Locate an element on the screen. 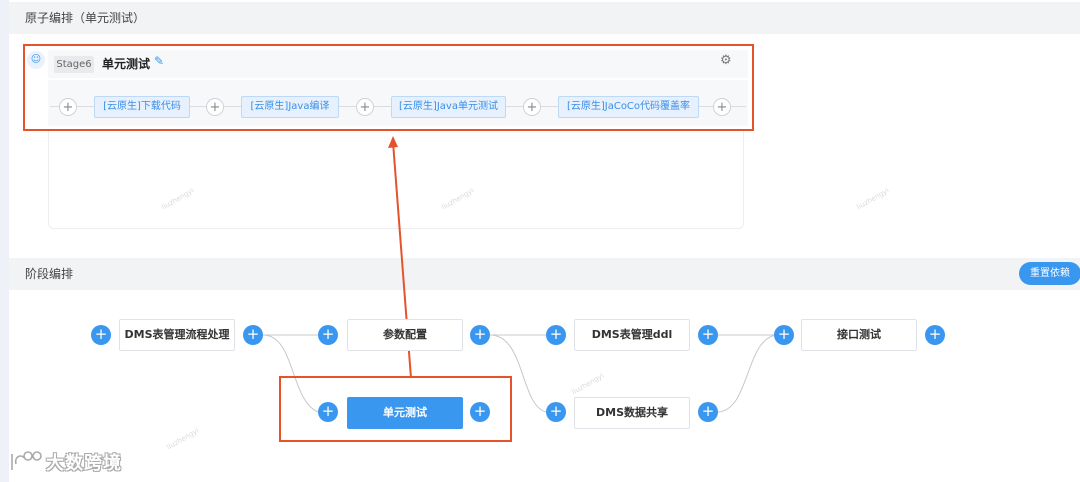  brand-logo-icon is located at coordinates (26, 460).